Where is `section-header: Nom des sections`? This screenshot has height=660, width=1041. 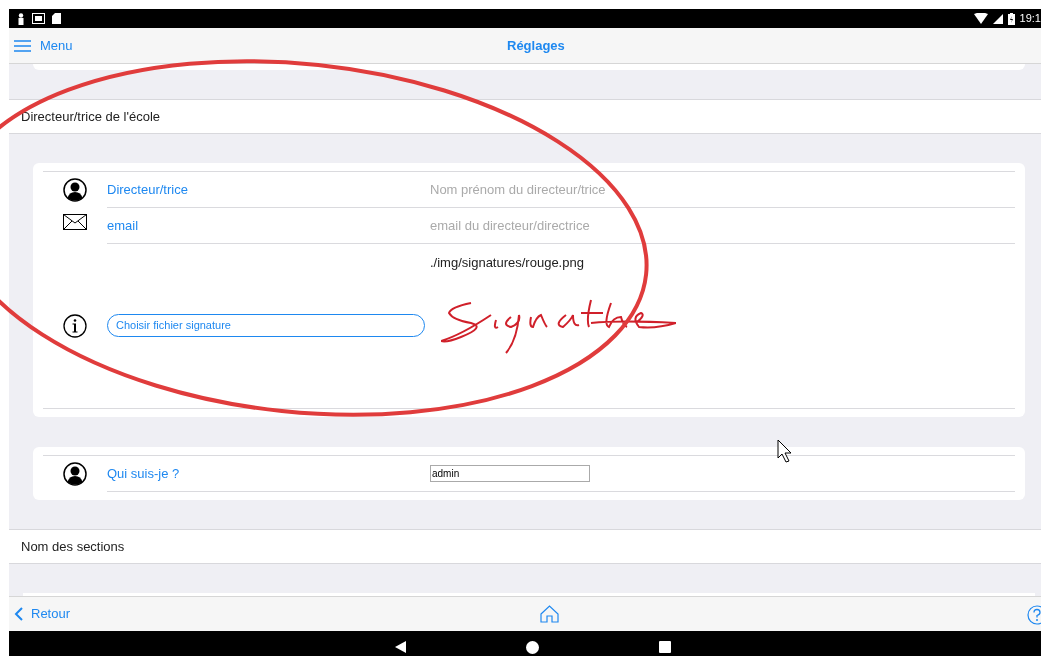
section-header: Nom des sections is located at coordinates (525, 546).